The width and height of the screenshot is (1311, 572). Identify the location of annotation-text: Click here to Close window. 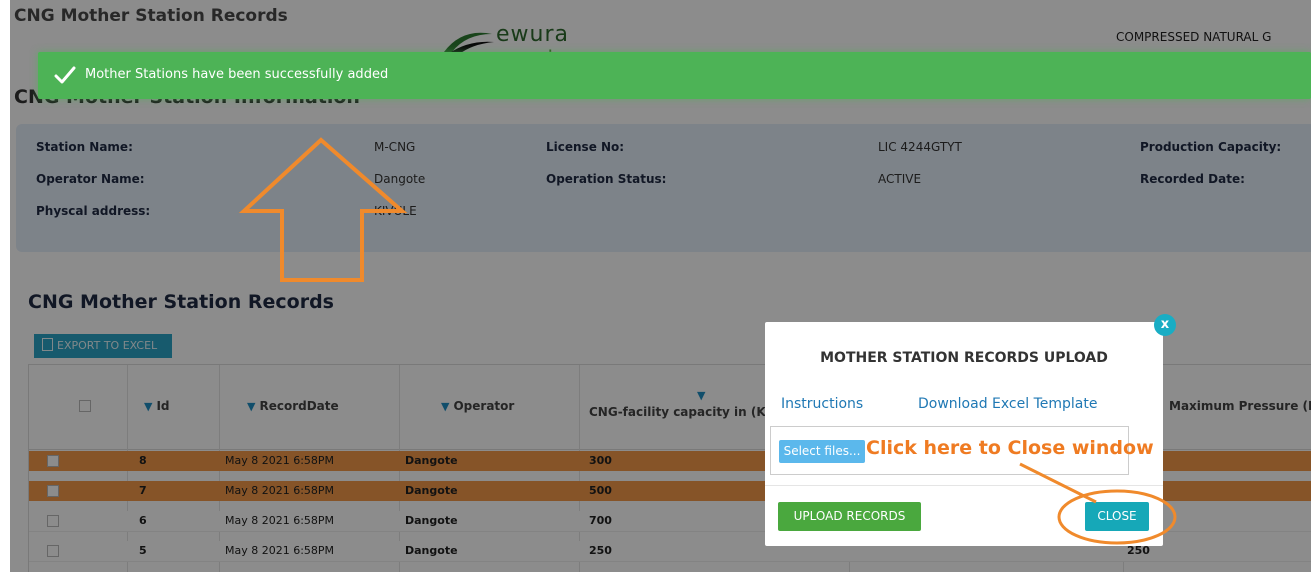
(1010, 448).